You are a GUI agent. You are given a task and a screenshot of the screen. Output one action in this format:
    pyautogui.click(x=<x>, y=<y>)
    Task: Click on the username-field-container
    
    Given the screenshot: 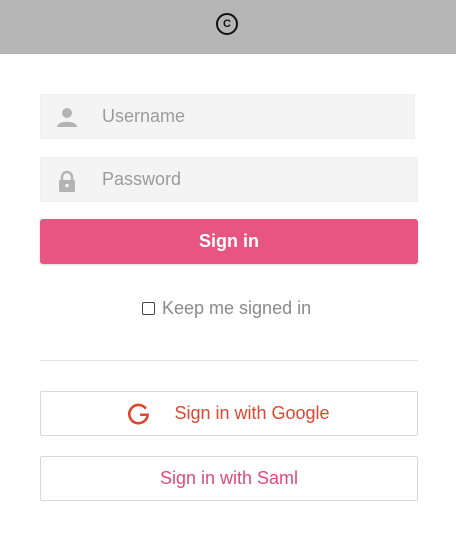 What is the action you would take?
    pyautogui.click(x=227, y=116)
    